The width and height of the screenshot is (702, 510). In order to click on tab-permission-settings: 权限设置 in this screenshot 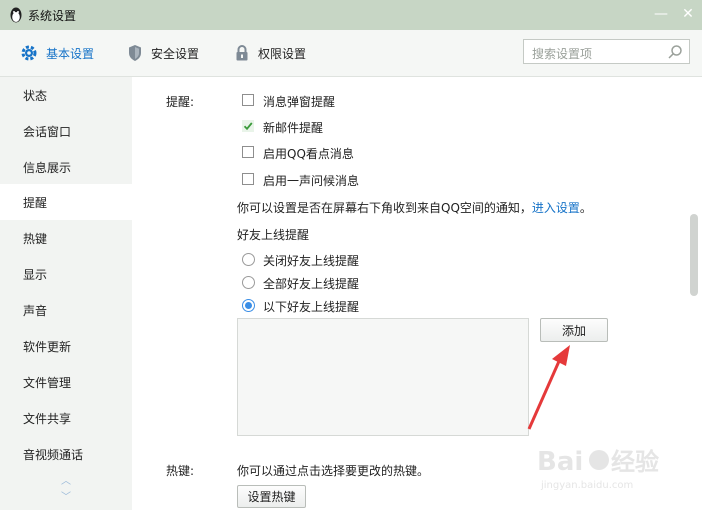, I will do `click(270, 53)`.